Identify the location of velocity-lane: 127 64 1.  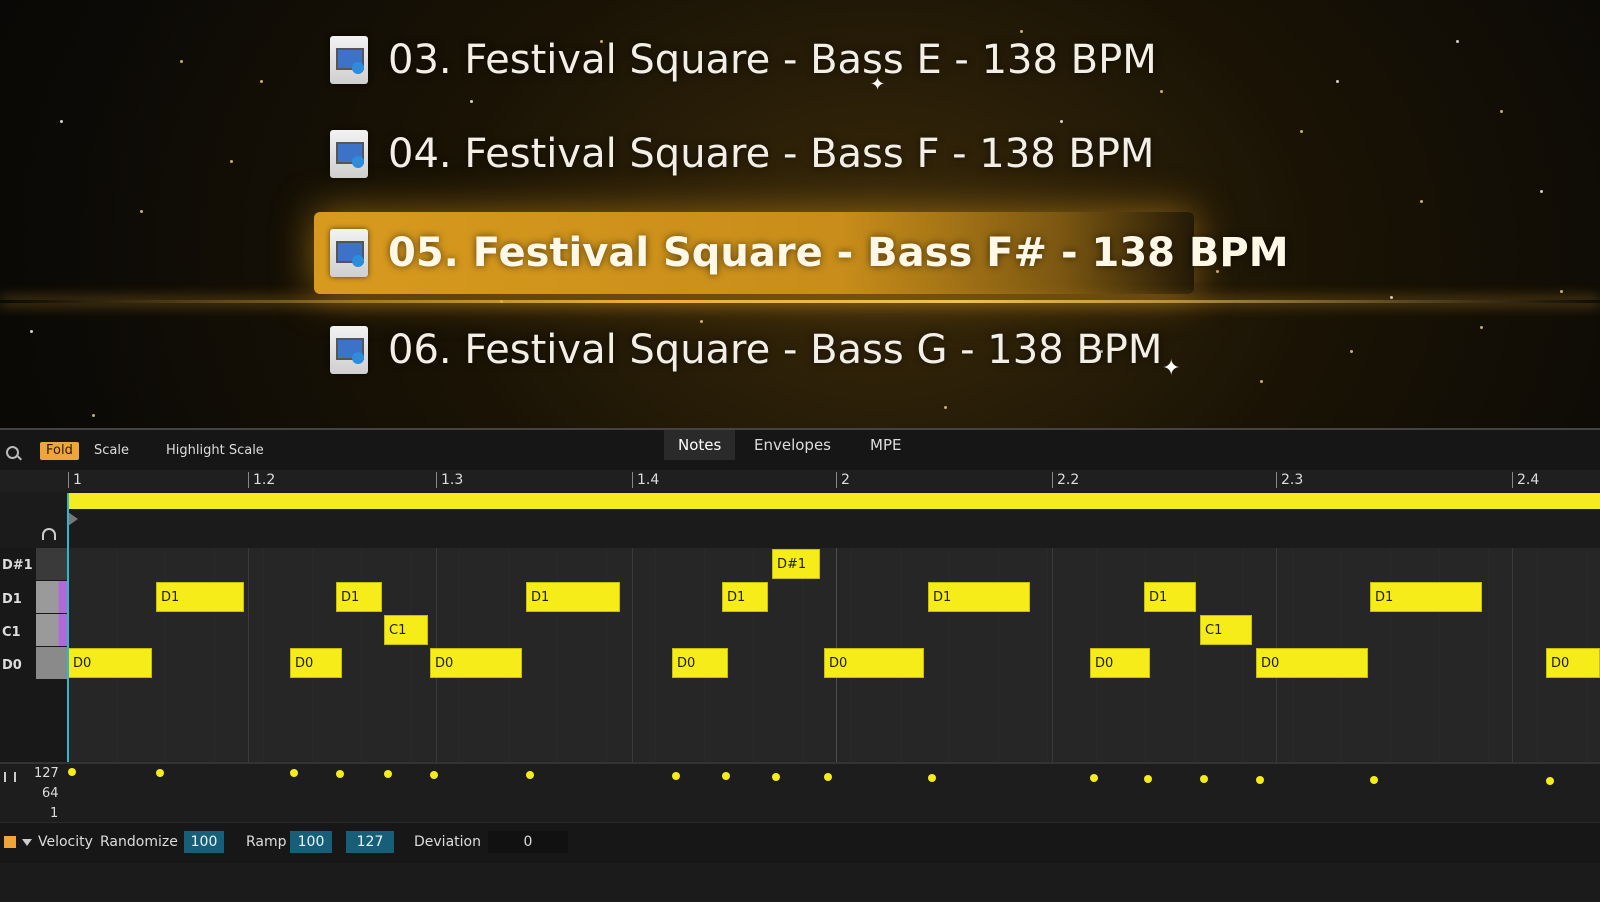
(800, 793).